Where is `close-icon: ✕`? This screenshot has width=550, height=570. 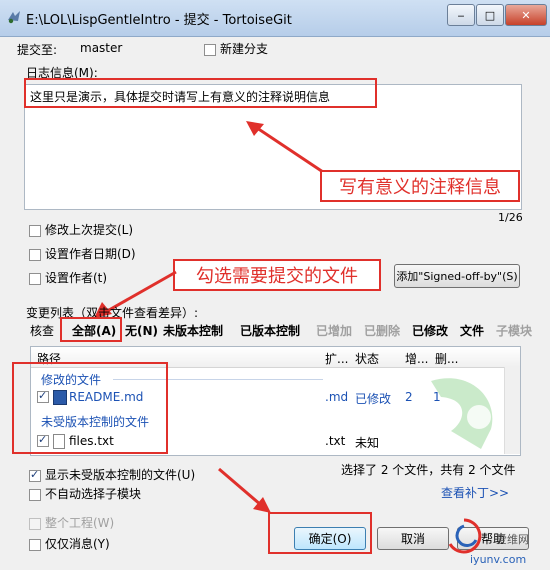
close-icon: ✕ is located at coordinates (526, 15).